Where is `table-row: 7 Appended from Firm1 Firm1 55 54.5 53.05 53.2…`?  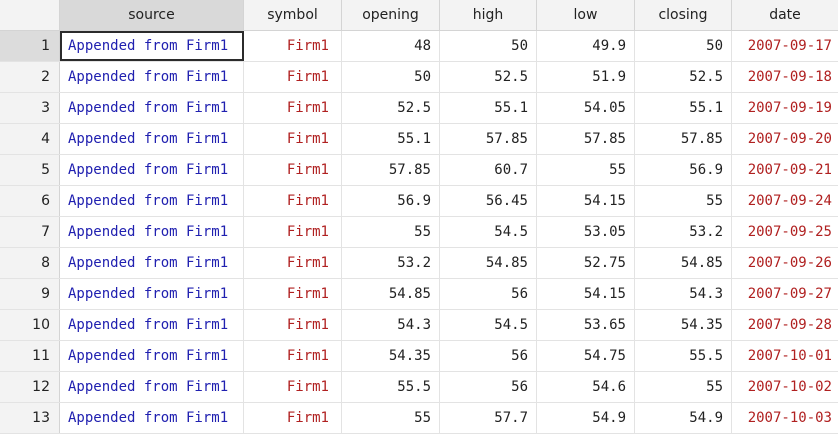 table-row: 7 Appended from Firm1 Firm1 55 54.5 53.05 53.2… is located at coordinates (419, 232).